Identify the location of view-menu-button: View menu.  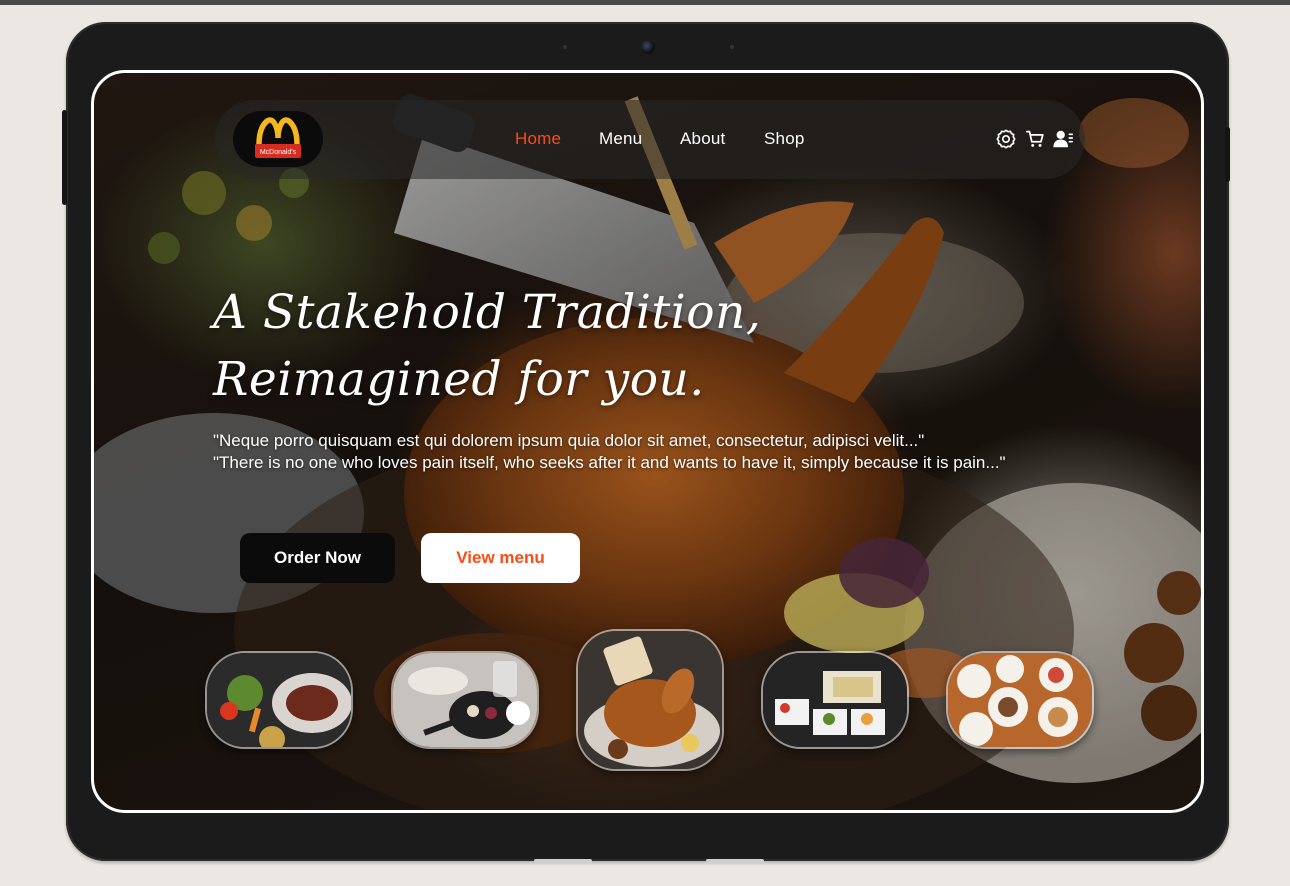
(500, 558).